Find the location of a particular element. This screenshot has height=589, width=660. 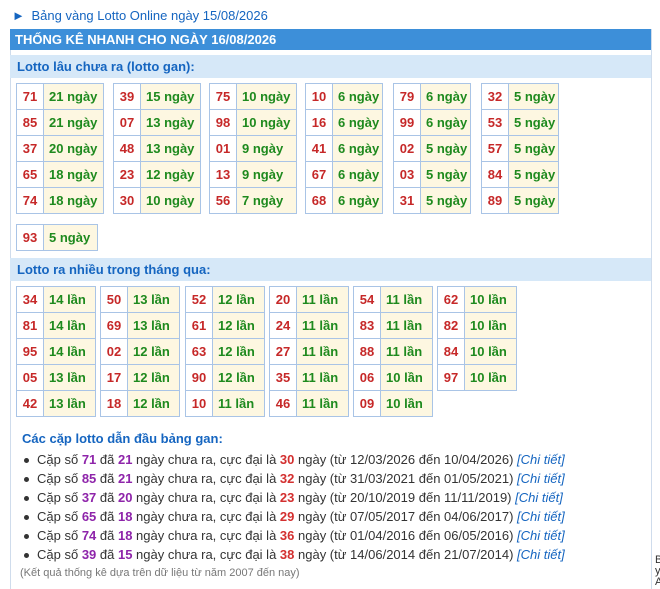

lotto-number: 57 is located at coordinates (495, 148).